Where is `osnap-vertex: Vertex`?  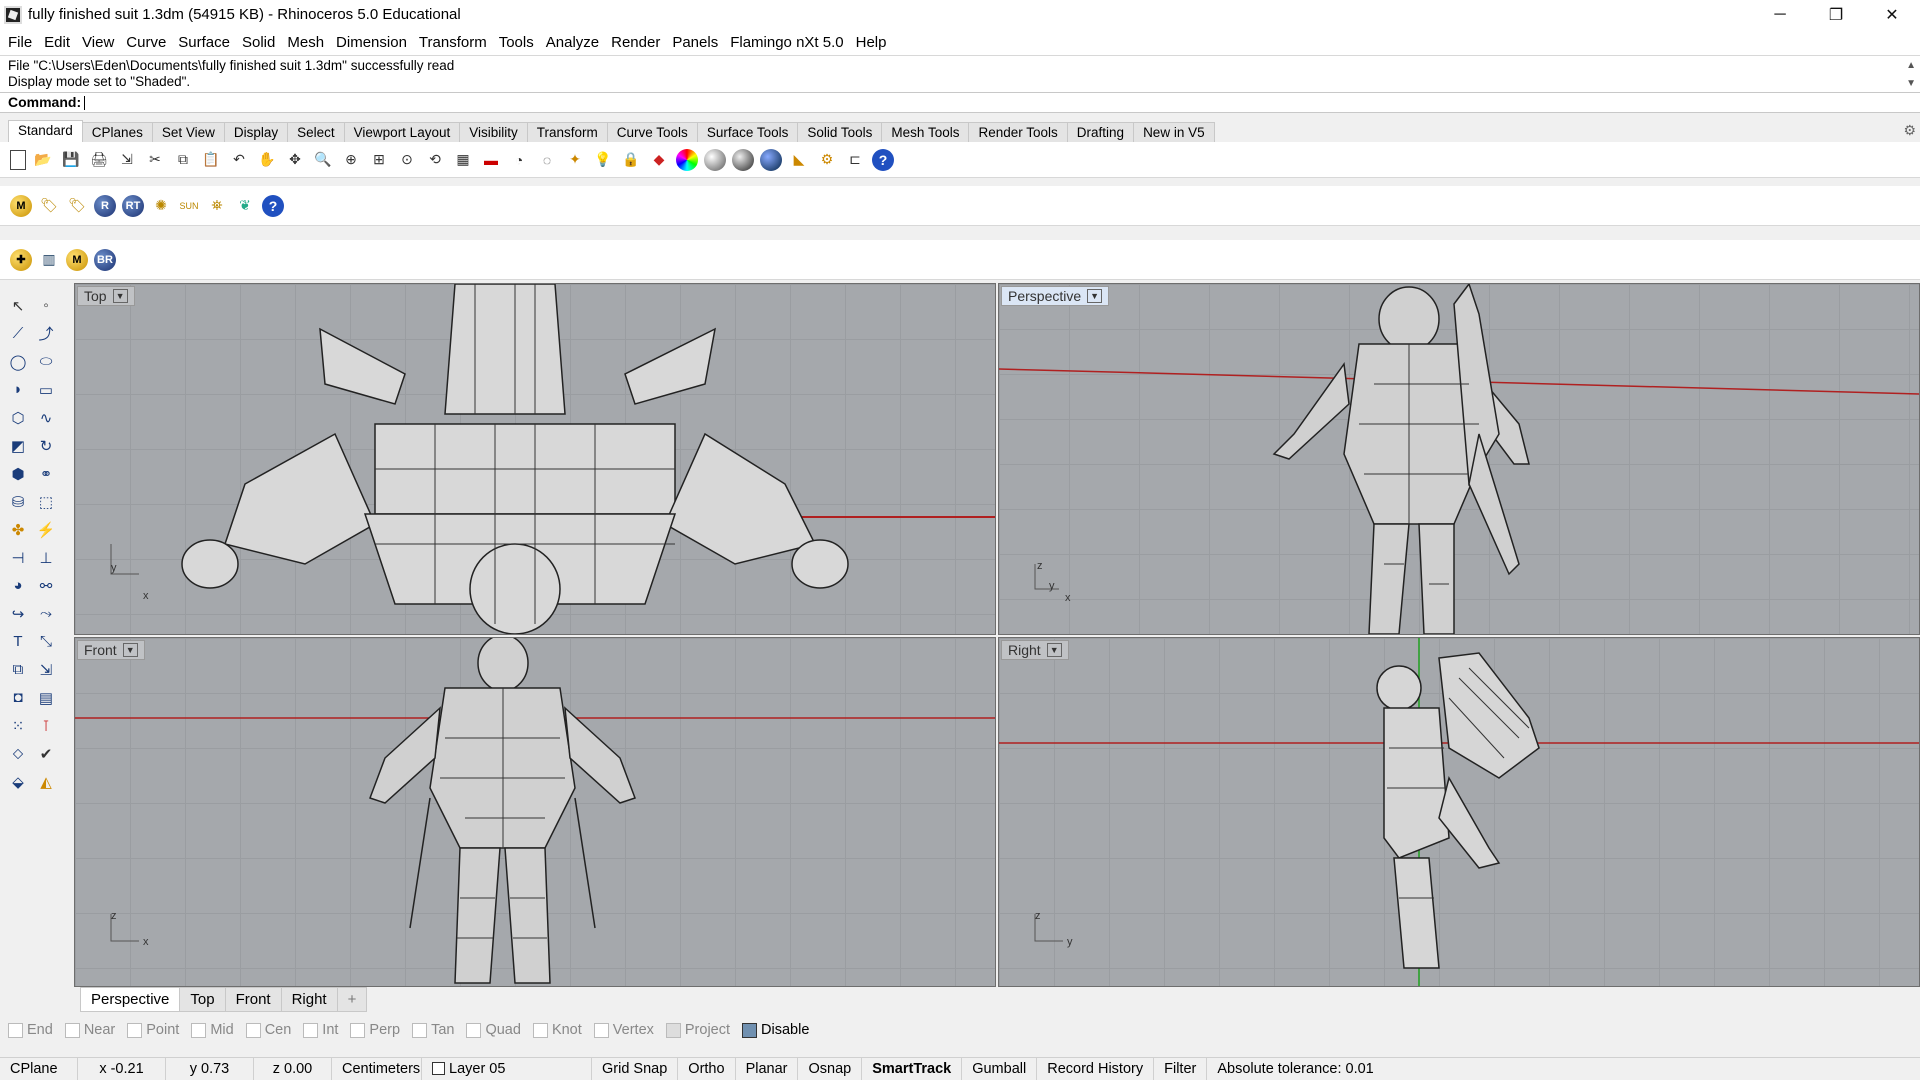 osnap-vertex: Vertex is located at coordinates (623, 1030).